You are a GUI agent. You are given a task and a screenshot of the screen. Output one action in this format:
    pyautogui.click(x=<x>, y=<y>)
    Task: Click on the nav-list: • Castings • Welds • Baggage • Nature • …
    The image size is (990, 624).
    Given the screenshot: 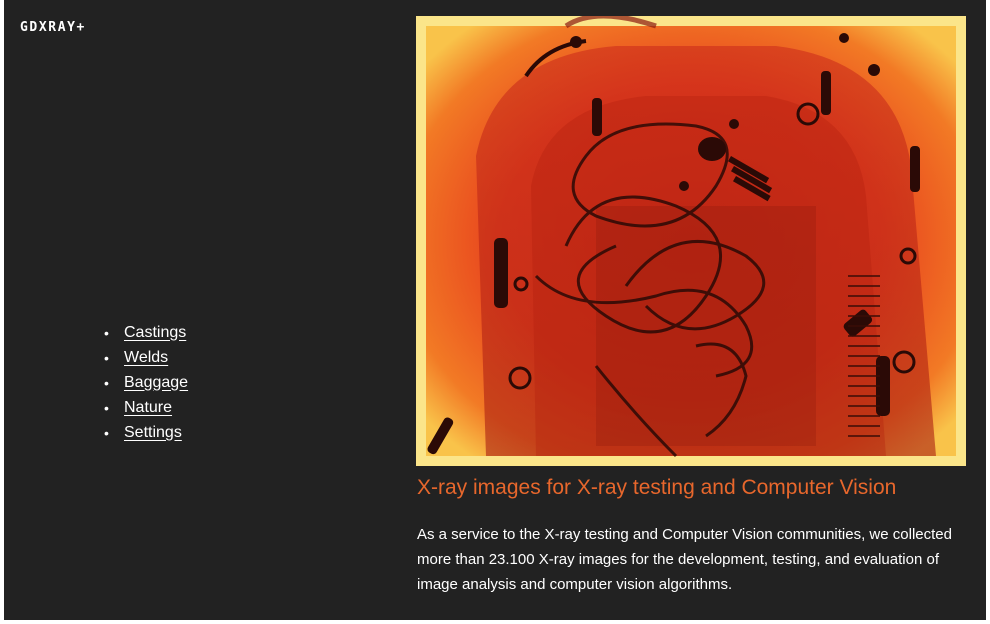 What is the action you would take?
    pyautogui.click(x=144, y=382)
    